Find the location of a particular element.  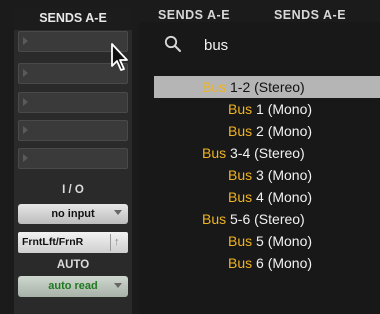

send-slot-c is located at coordinates (73, 102).